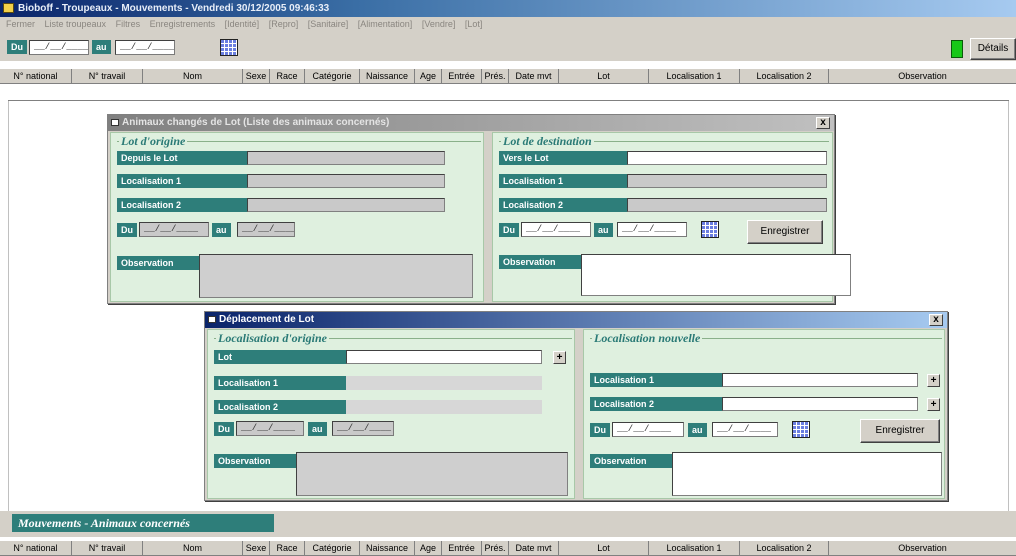 This screenshot has height=556, width=1016. Describe the element at coordinates (8, 8) in the screenshot. I see `app-icon` at that location.